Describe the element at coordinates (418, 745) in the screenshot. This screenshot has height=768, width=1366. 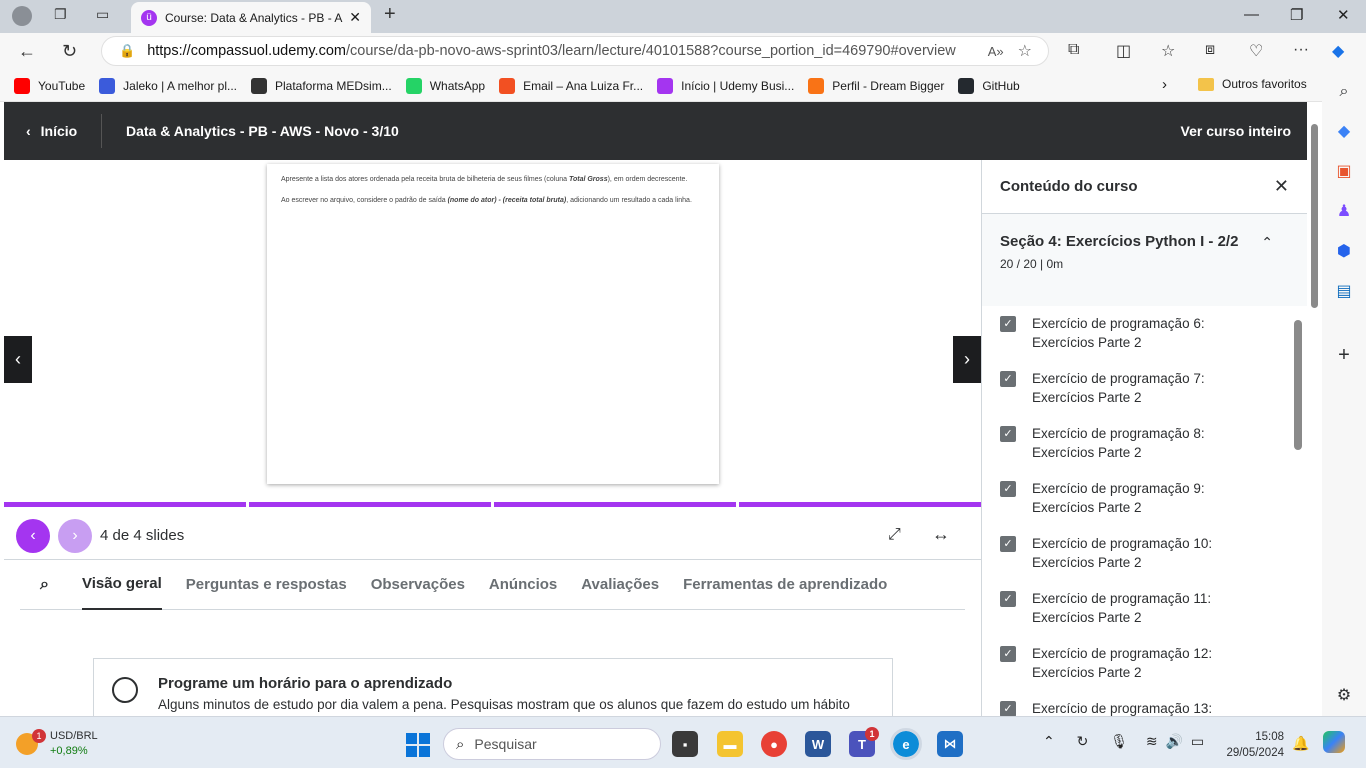
I see `start-button-windows-icon` at that location.